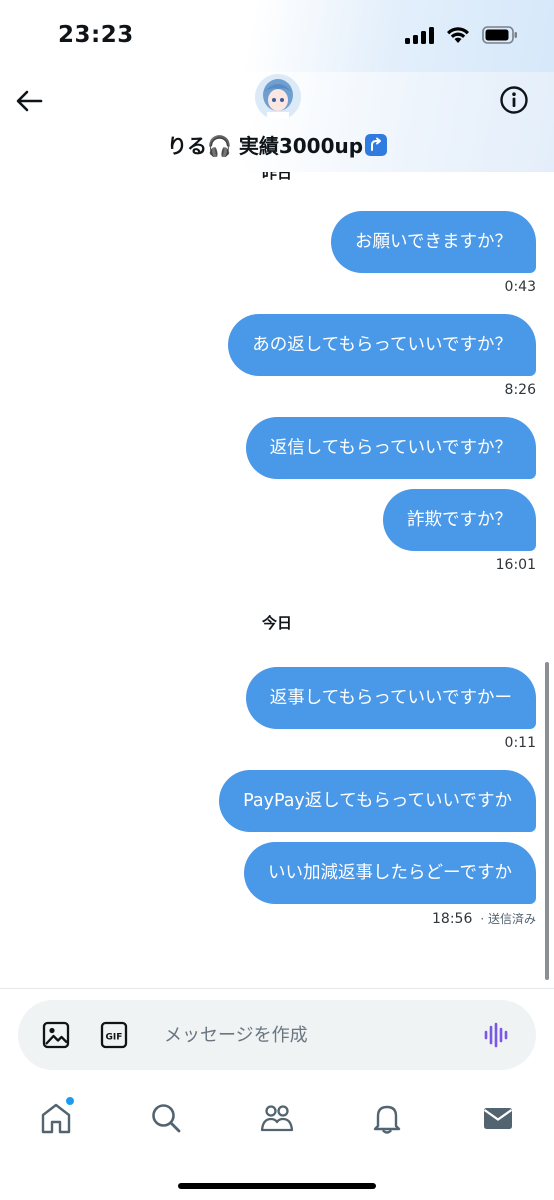 The height and width of the screenshot is (1200, 554). I want to click on info-icon, so click(514, 100).